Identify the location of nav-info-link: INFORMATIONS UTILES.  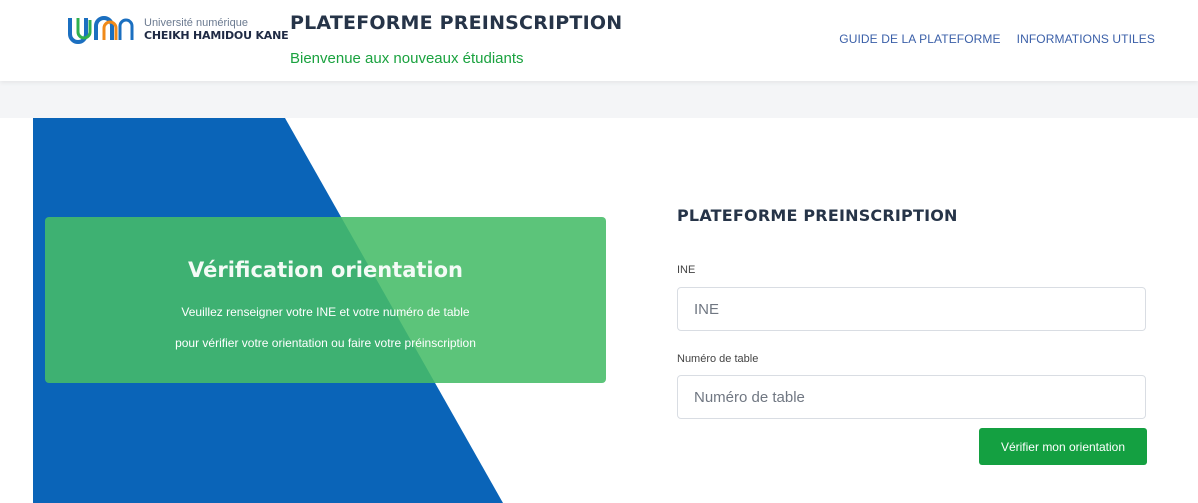
(1086, 39).